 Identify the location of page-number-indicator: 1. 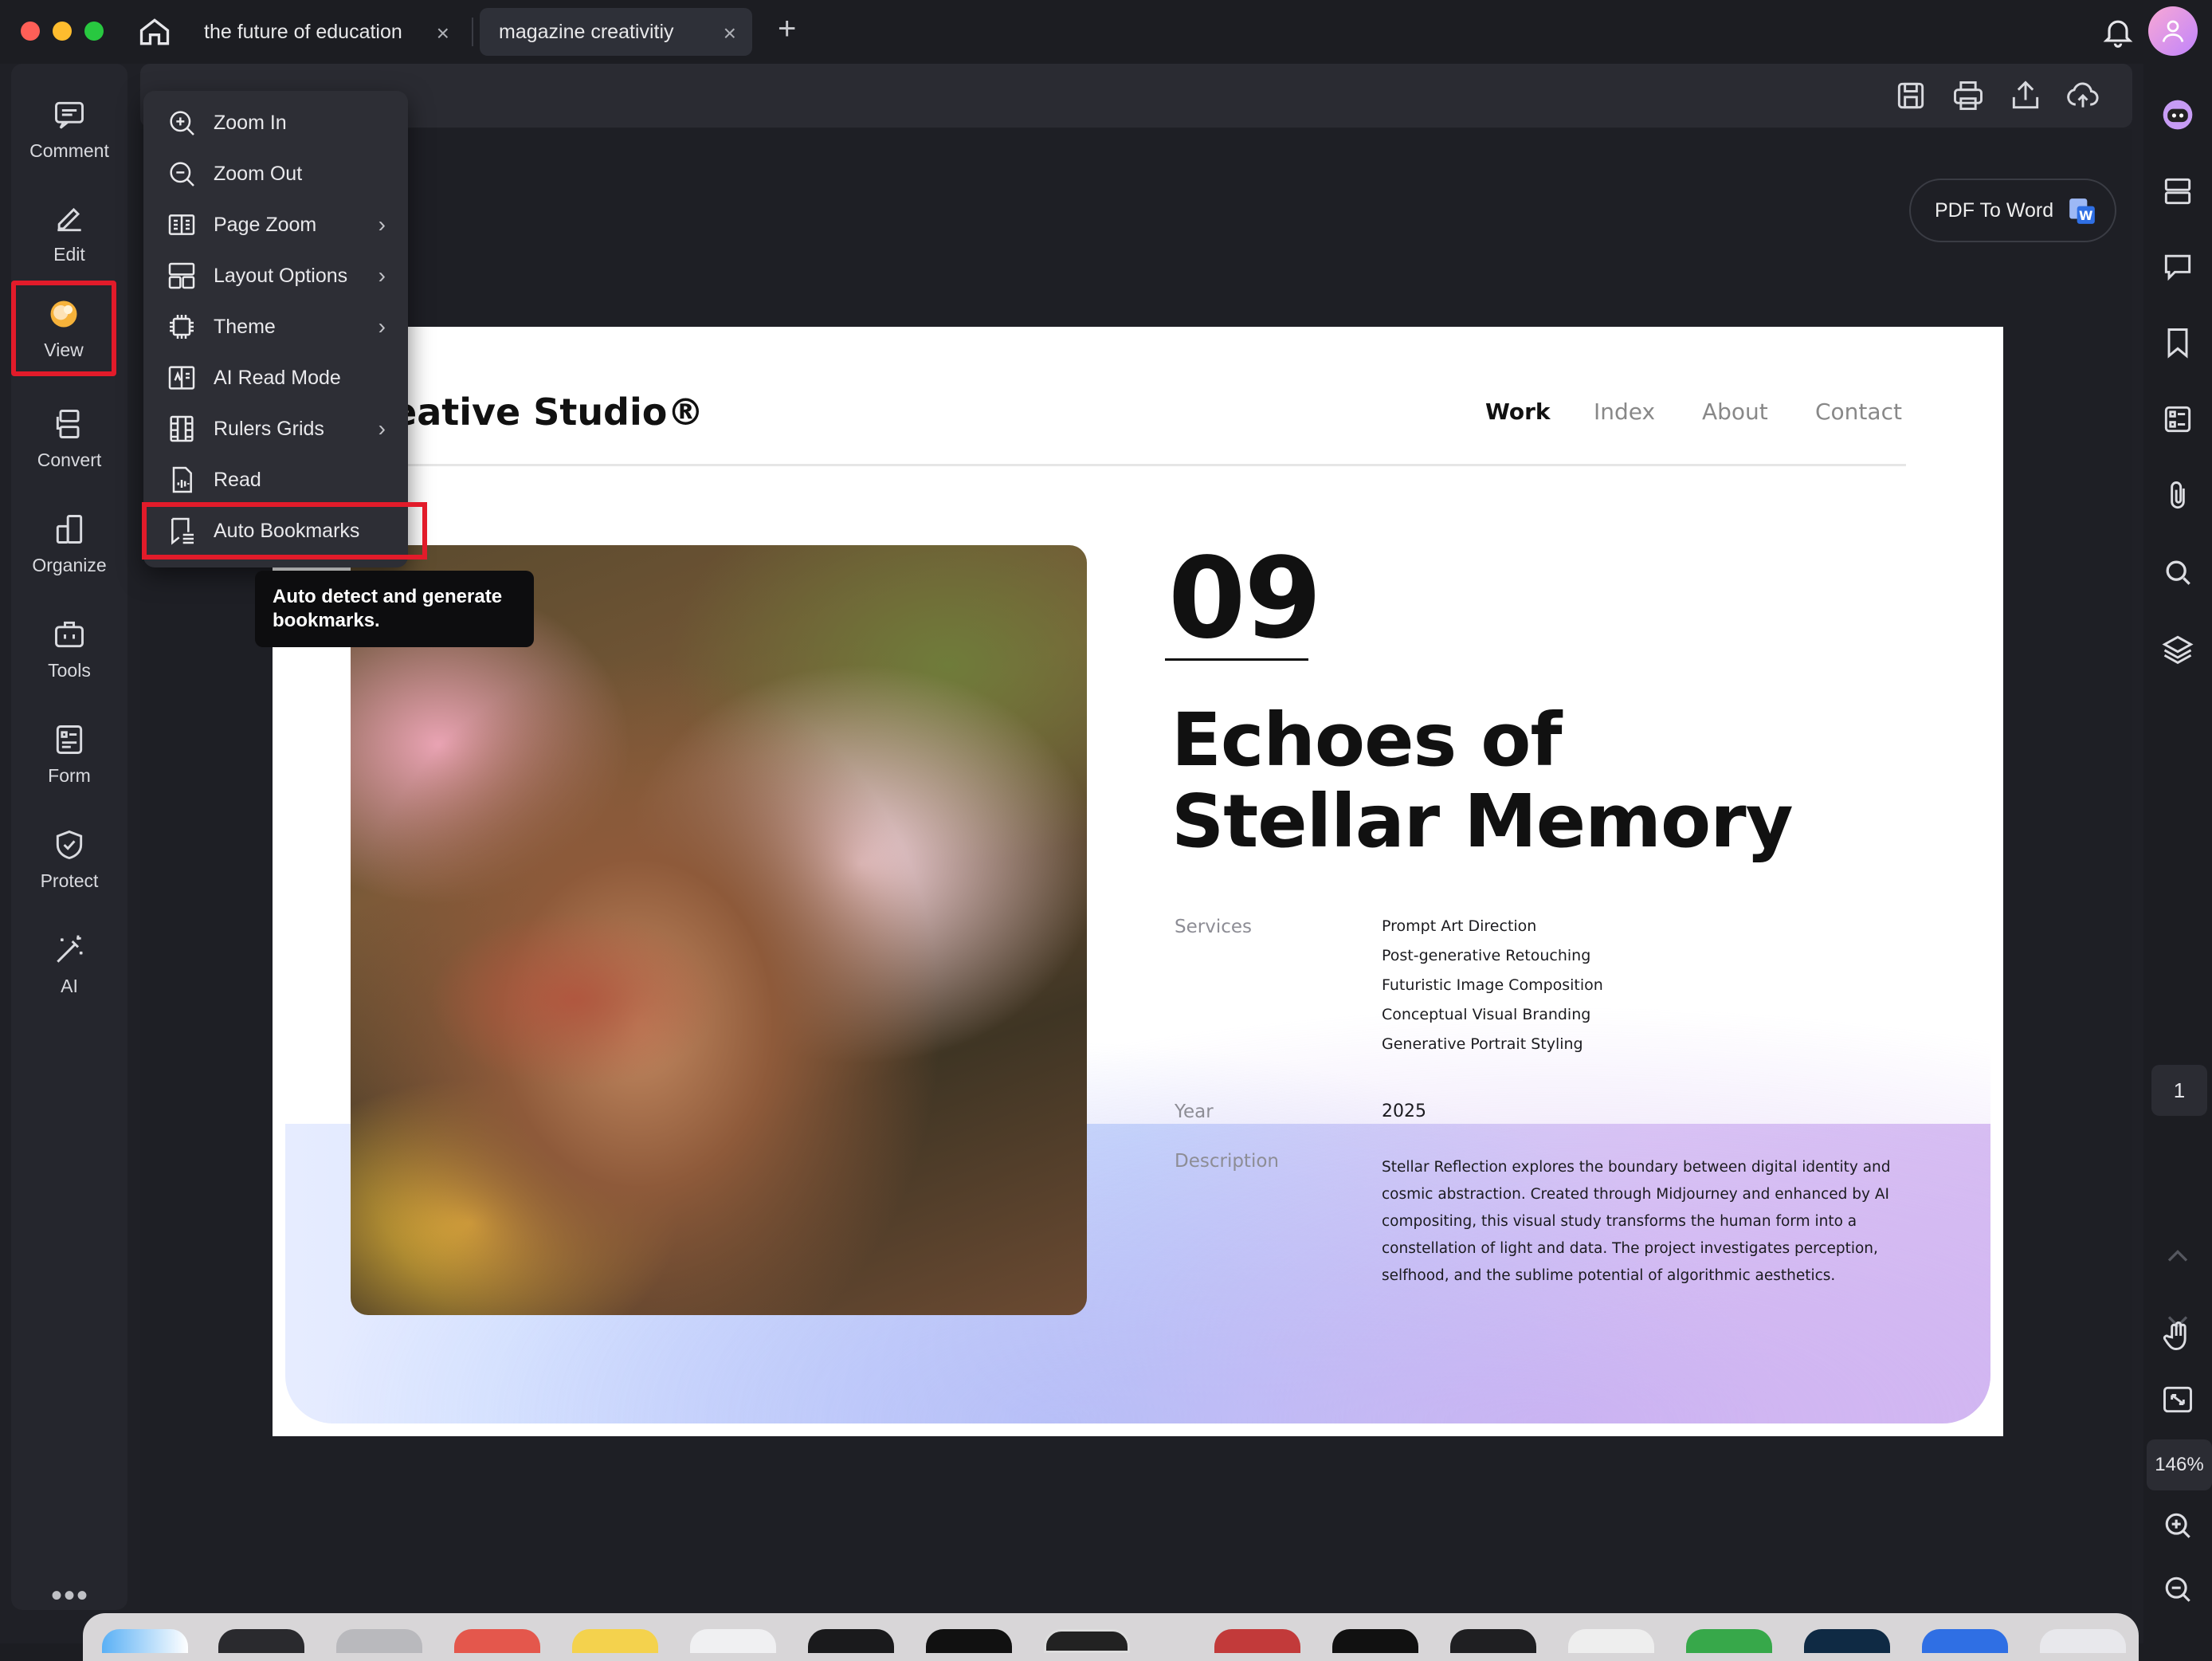
(2179, 1090).